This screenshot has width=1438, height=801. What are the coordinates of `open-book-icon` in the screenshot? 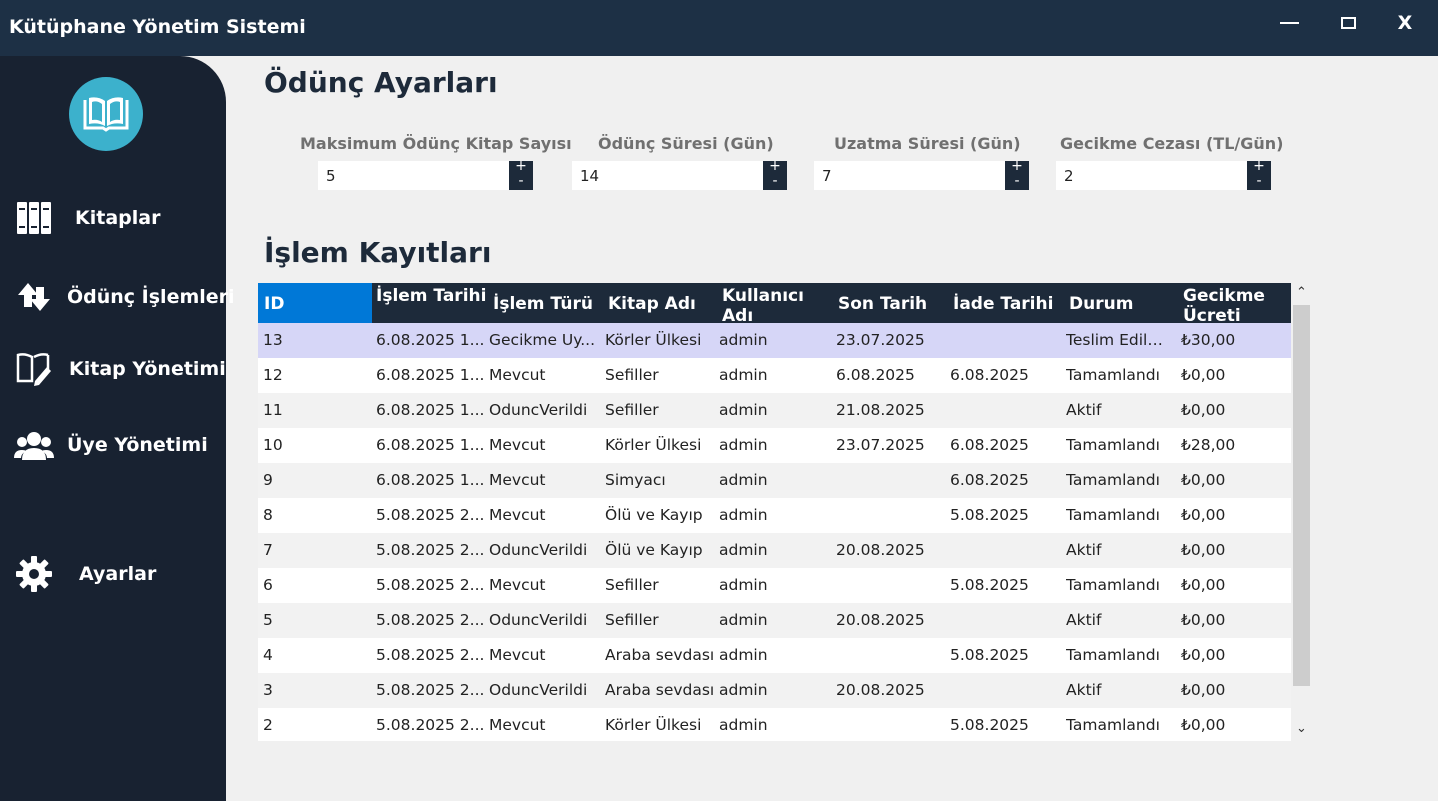 It's located at (106, 114).